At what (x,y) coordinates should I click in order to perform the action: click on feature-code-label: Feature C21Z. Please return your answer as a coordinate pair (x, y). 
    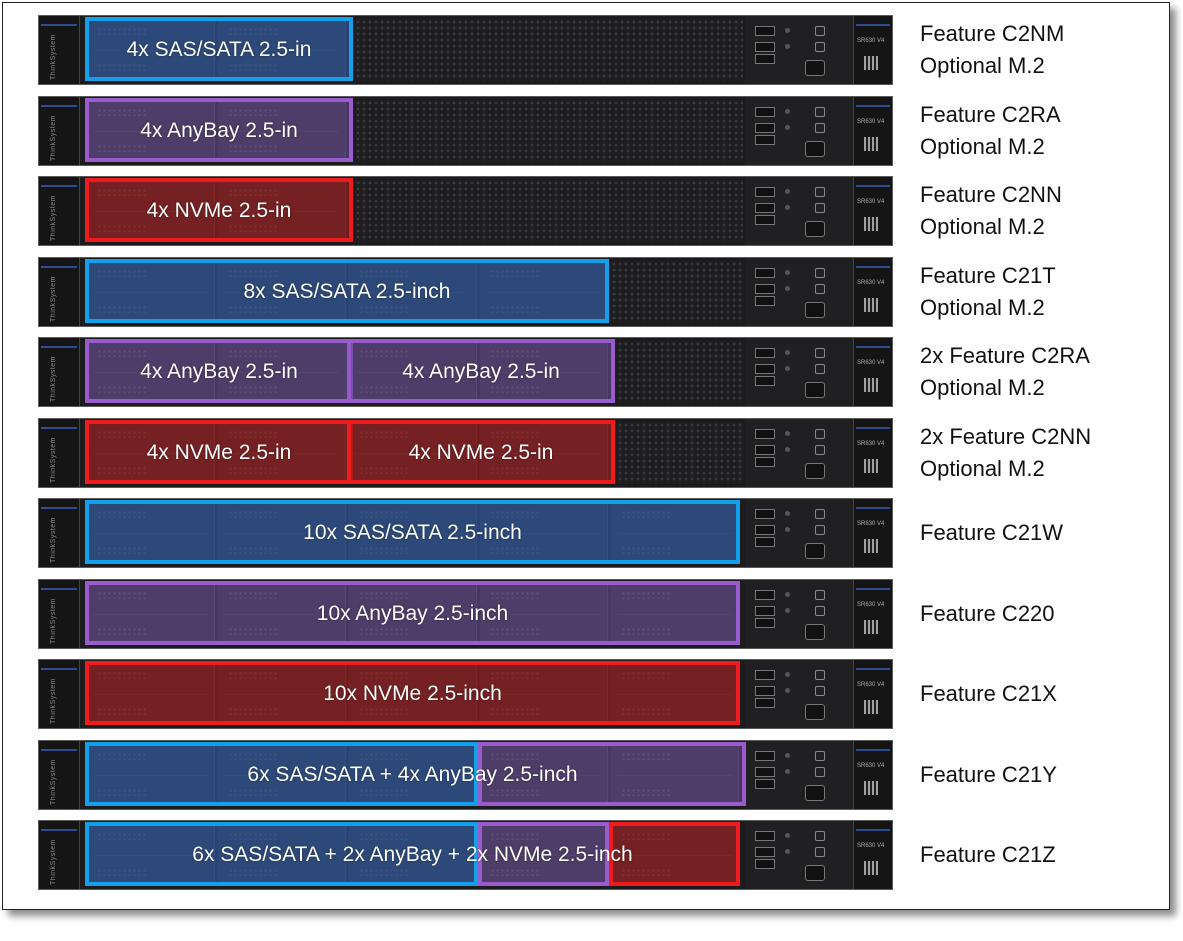
    Looking at the image, I should click on (1035, 855).